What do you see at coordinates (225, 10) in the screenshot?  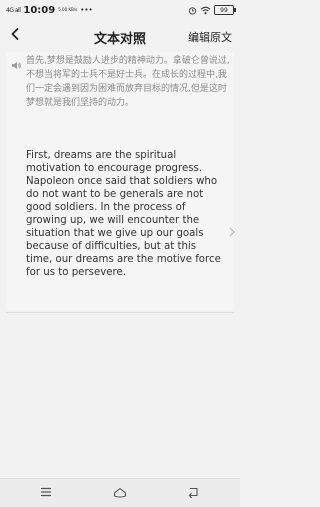 I see `battery-indicator: 99` at bounding box center [225, 10].